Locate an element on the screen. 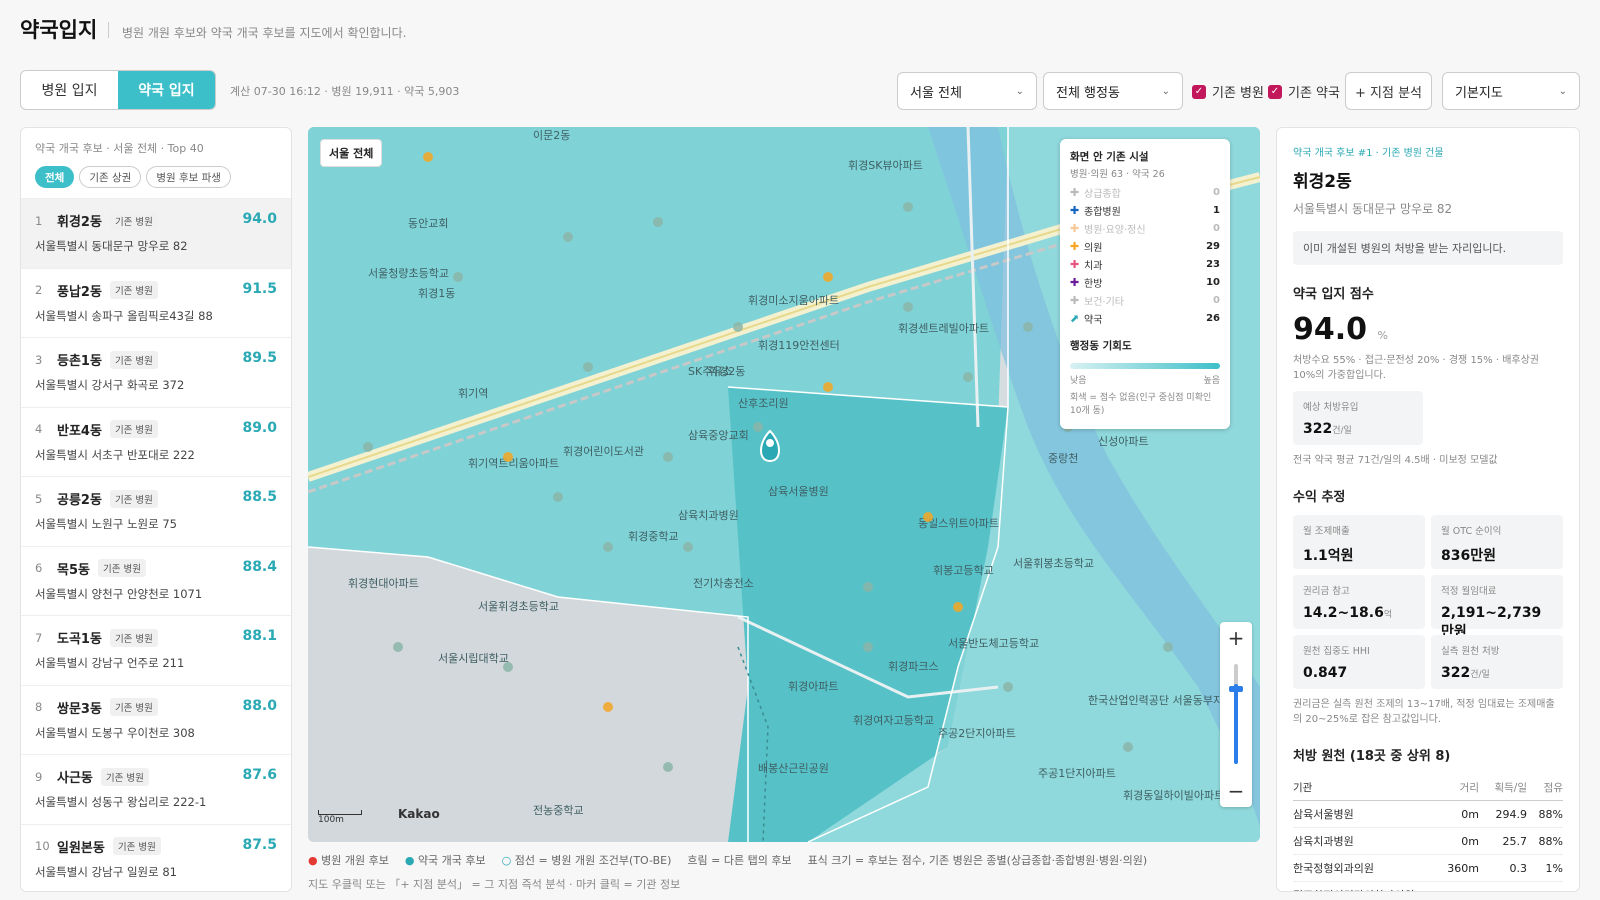  map-place-label: 산후조리원 is located at coordinates (763, 403).